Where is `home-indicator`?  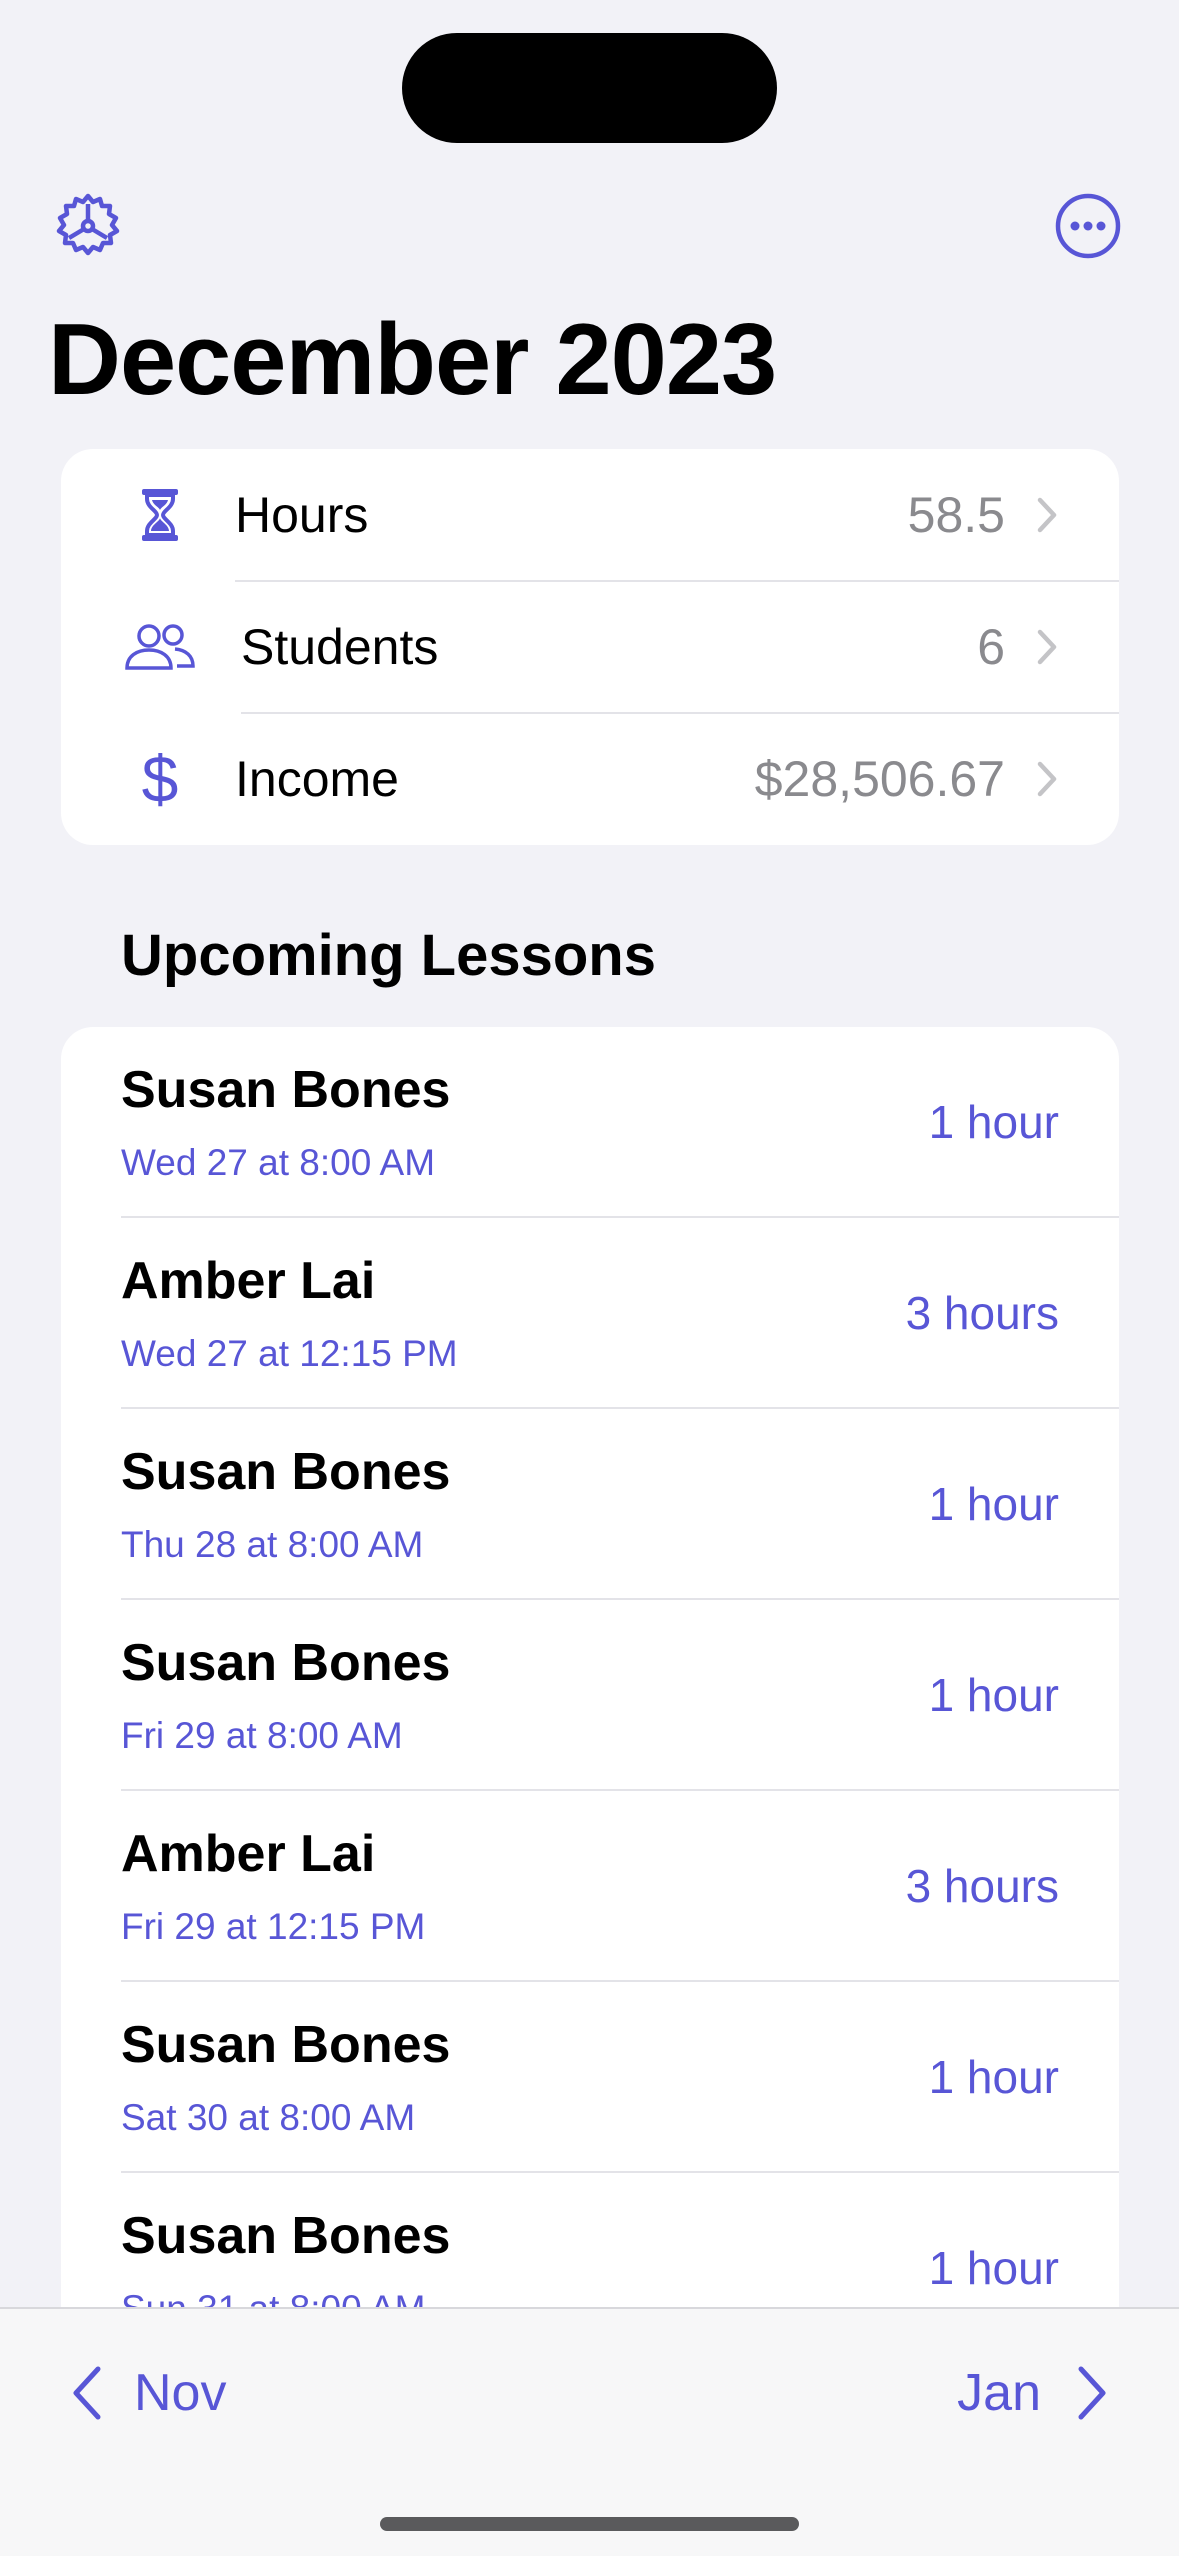
home-indicator is located at coordinates (589, 2524).